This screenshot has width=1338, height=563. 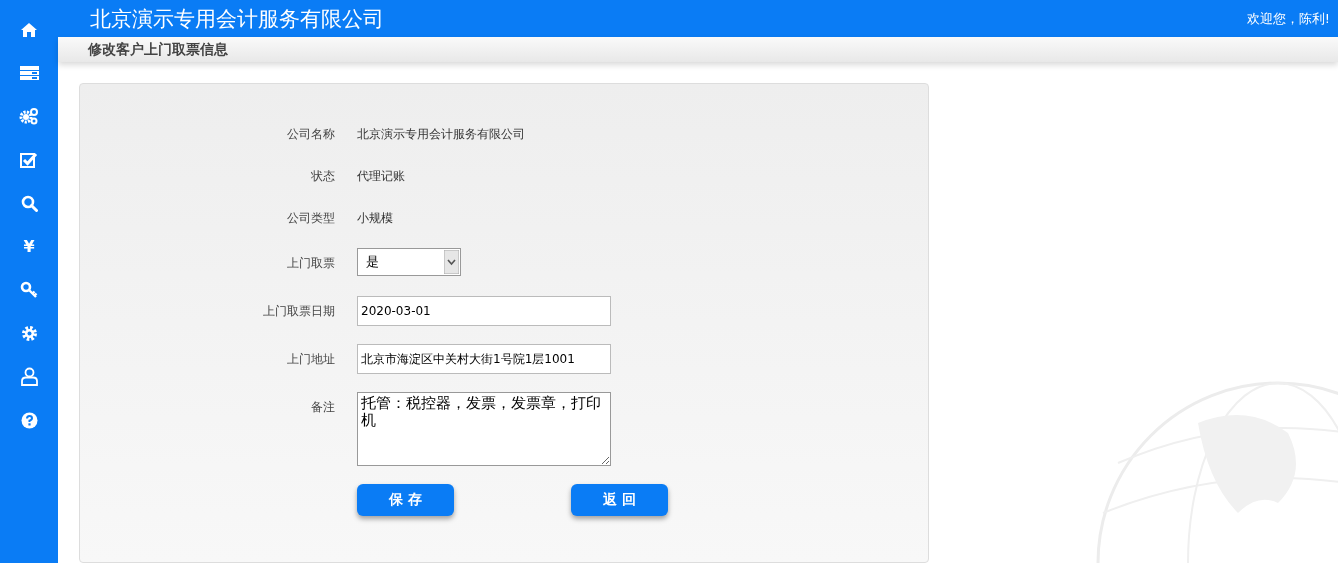 I want to click on gear-icon, so click(x=29, y=333).